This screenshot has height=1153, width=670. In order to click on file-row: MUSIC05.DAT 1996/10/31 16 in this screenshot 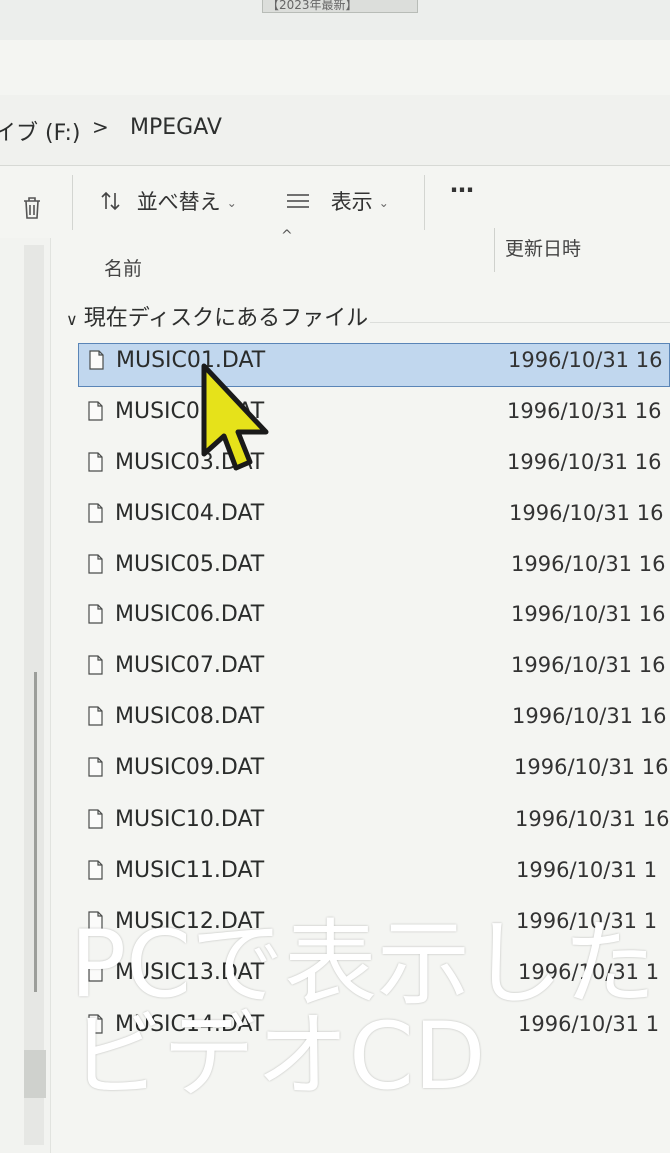, I will do `click(374, 570)`.